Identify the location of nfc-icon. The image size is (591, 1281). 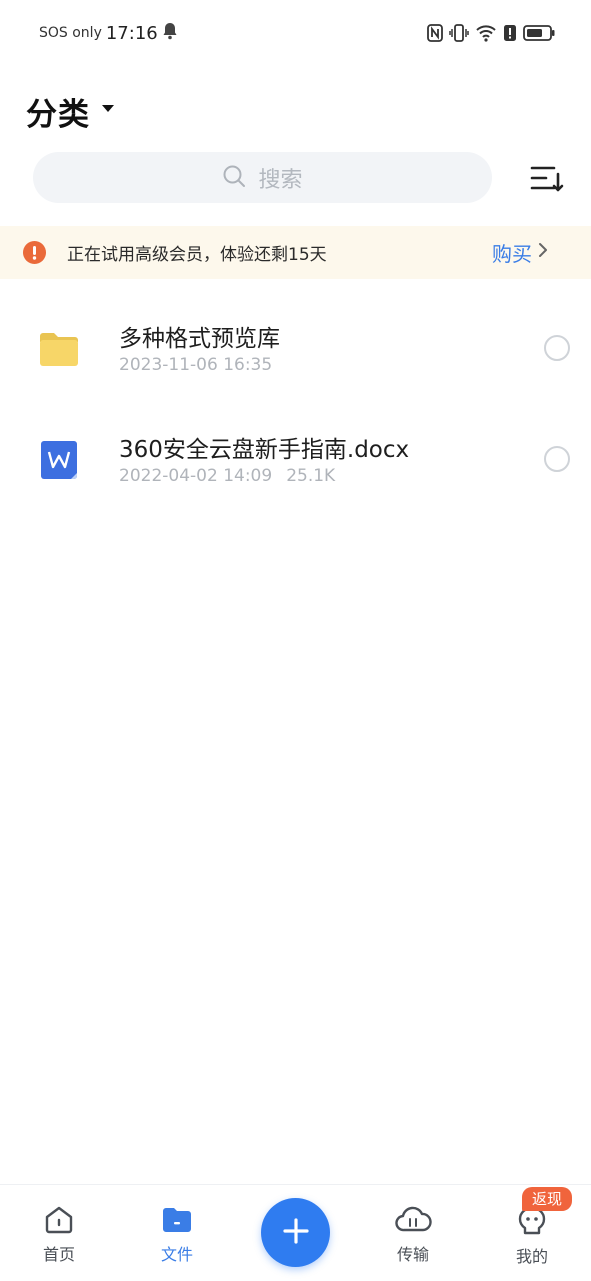
(435, 33).